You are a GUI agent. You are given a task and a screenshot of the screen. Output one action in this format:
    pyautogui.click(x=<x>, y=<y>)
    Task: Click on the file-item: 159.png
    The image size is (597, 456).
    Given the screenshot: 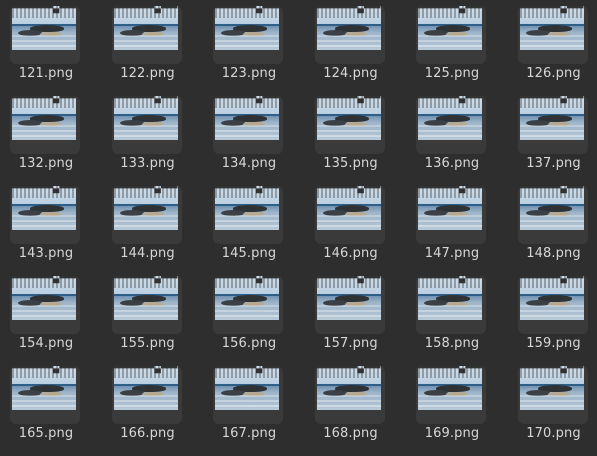 What is the action you would take?
    pyautogui.click(x=552, y=315)
    